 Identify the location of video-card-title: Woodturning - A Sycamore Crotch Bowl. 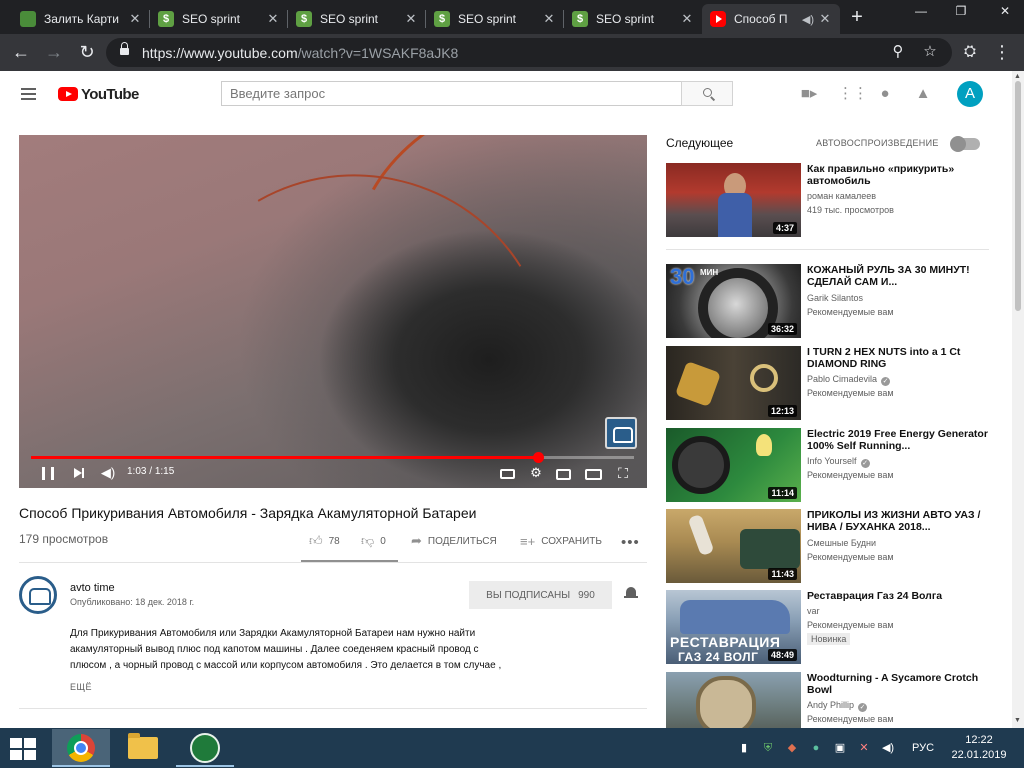
(902, 684).